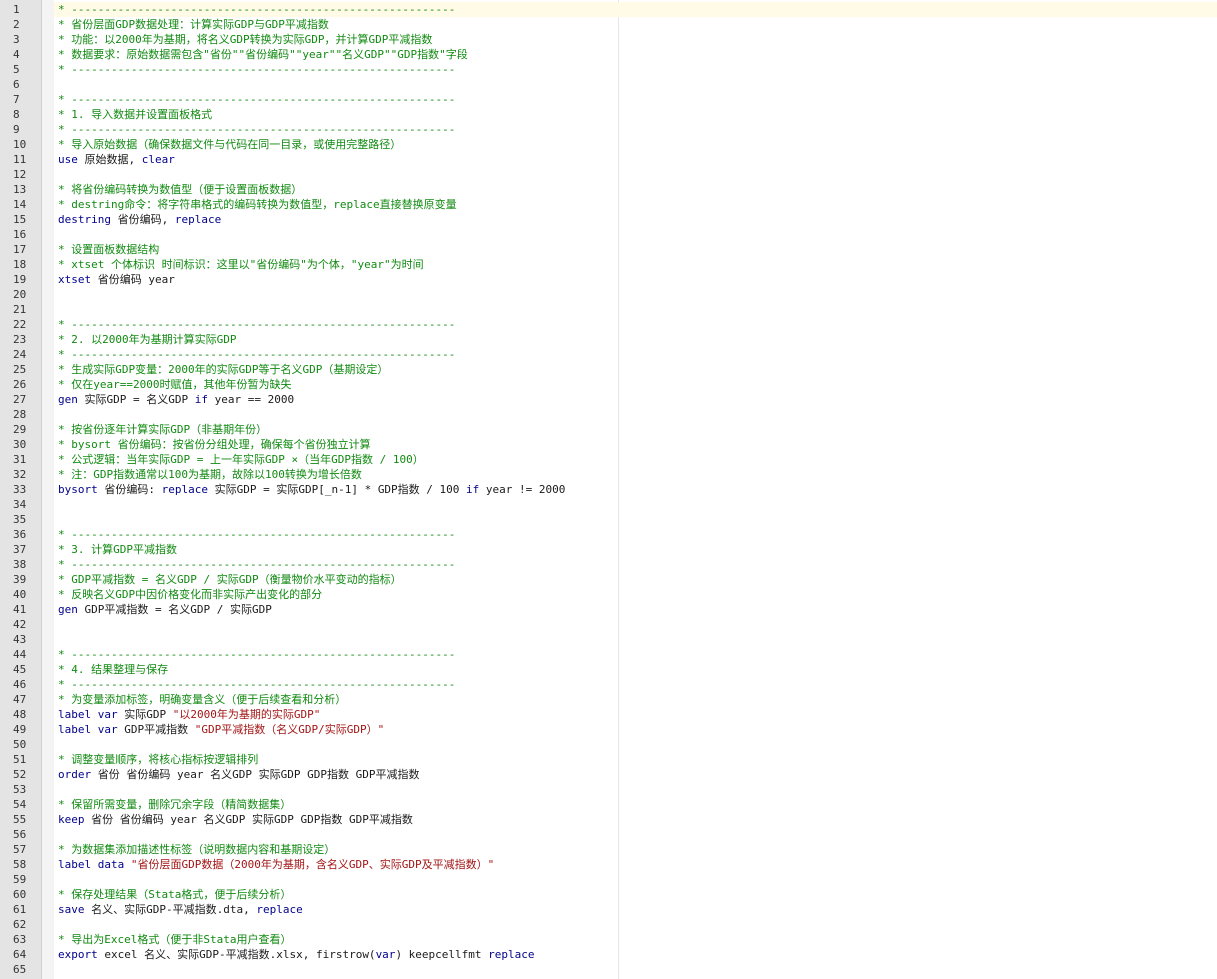 This screenshot has width=1217, height=979. What do you see at coordinates (615, 159) in the screenshot?
I see `code-line: 11 use 原始数据, clear` at bounding box center [615, 159].